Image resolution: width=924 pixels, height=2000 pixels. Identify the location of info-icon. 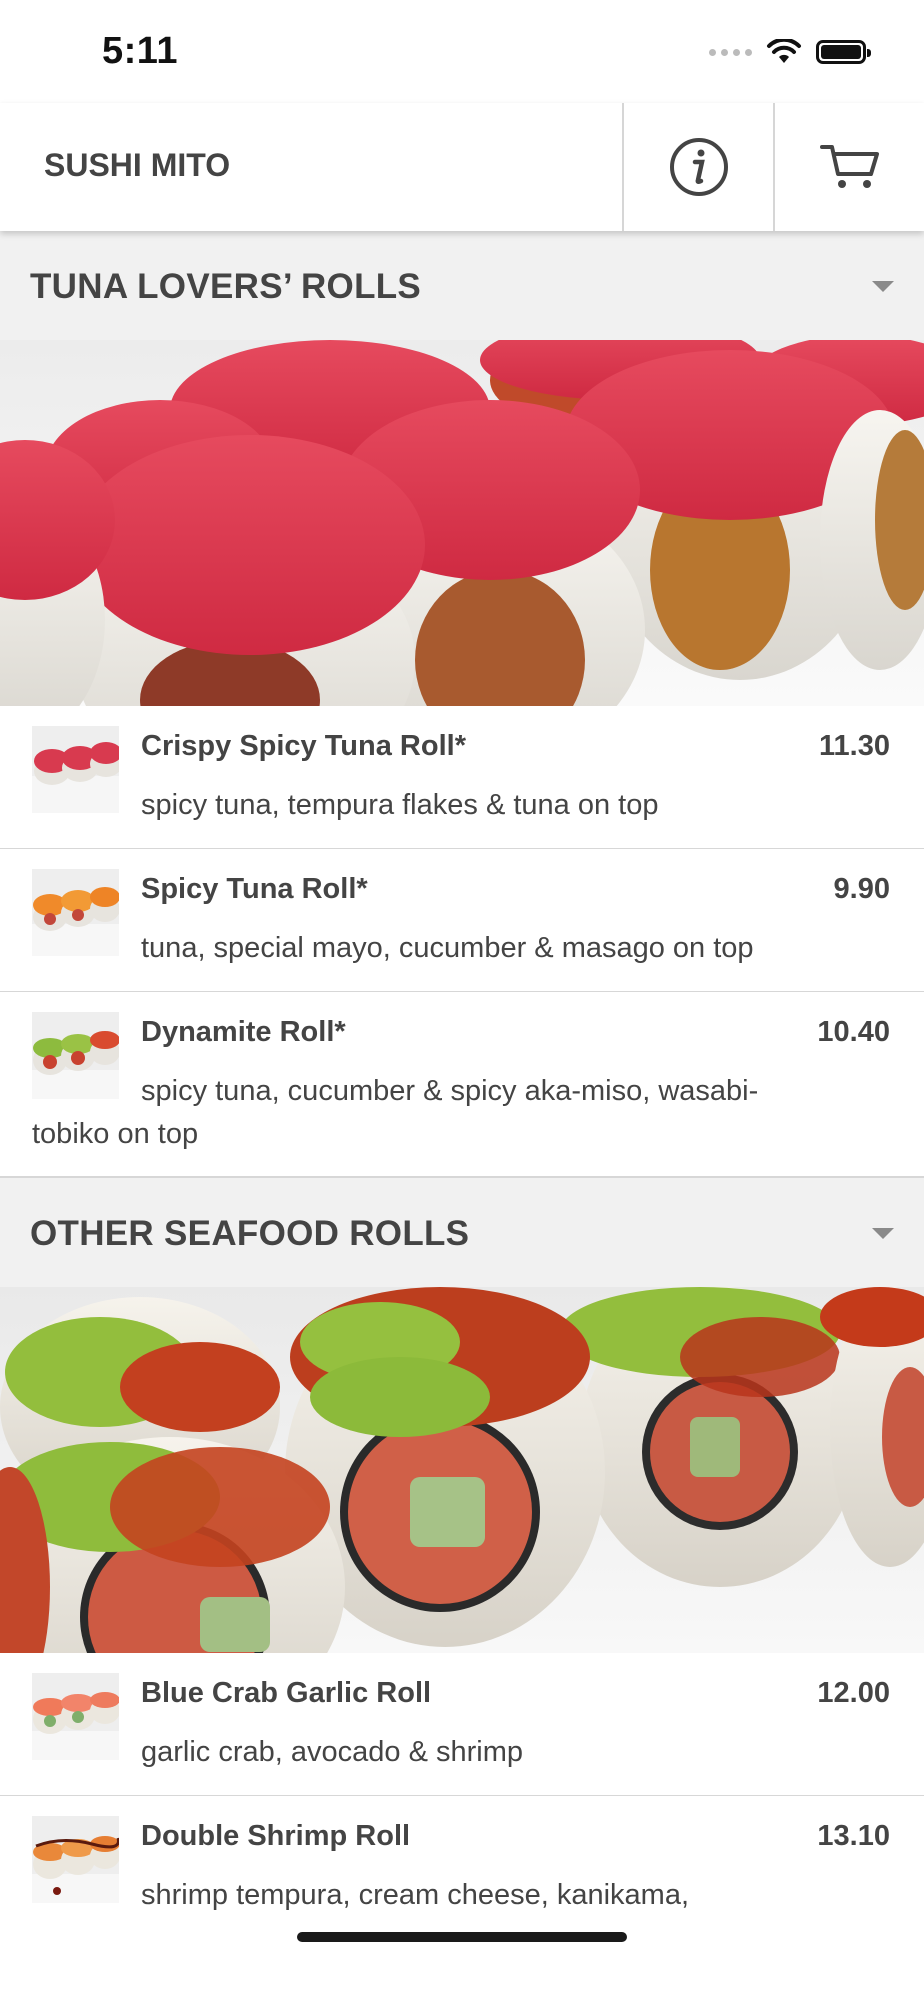
(699, 167).